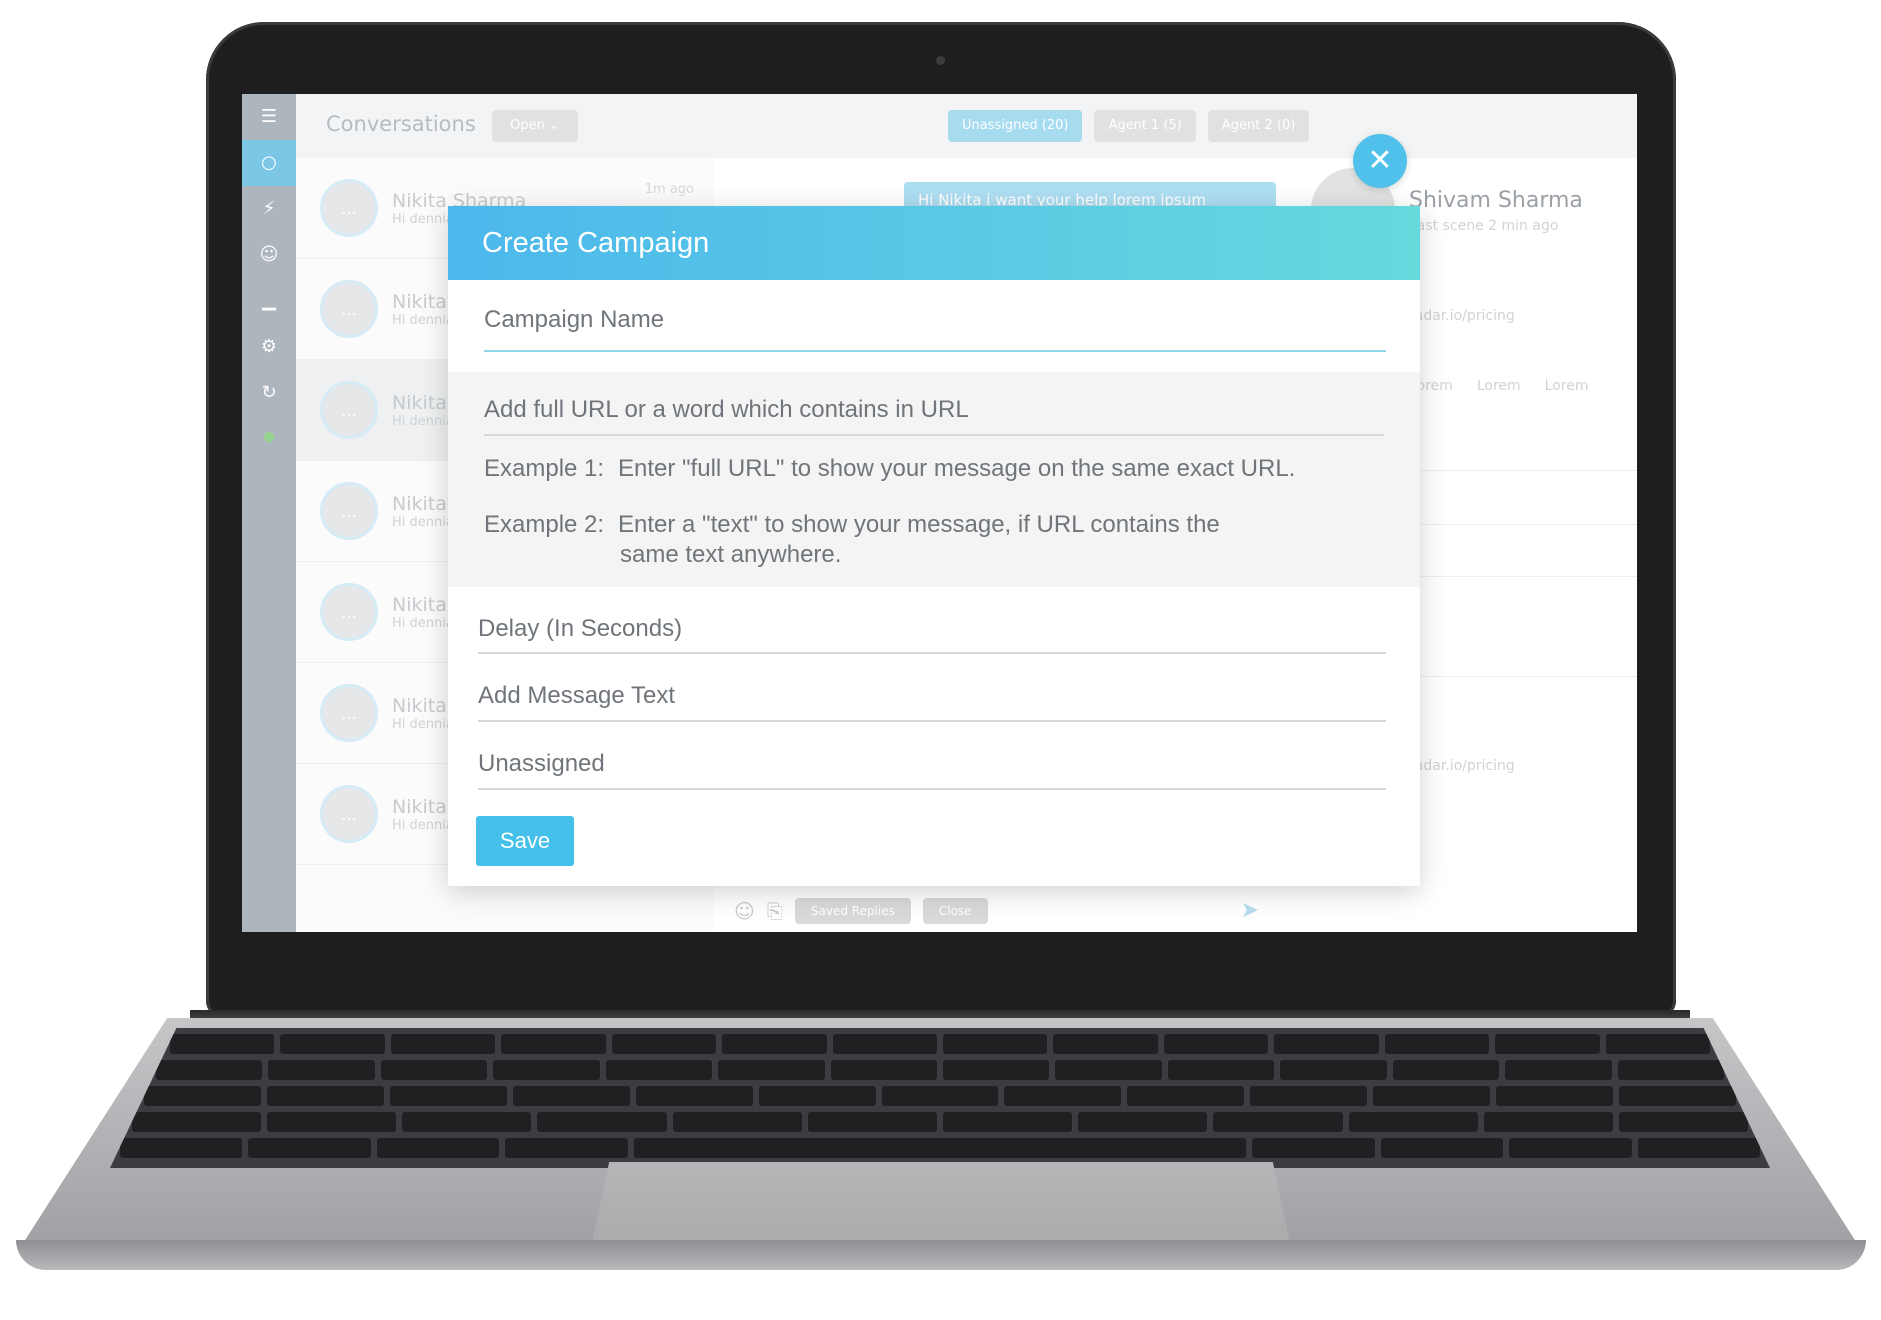 The width and height of the screenshot is (1881, 1320). I want to click on icon-rail: ☰ ○ ⚡ ☺ ▁ ⚙ ↻, so click(269, 513).